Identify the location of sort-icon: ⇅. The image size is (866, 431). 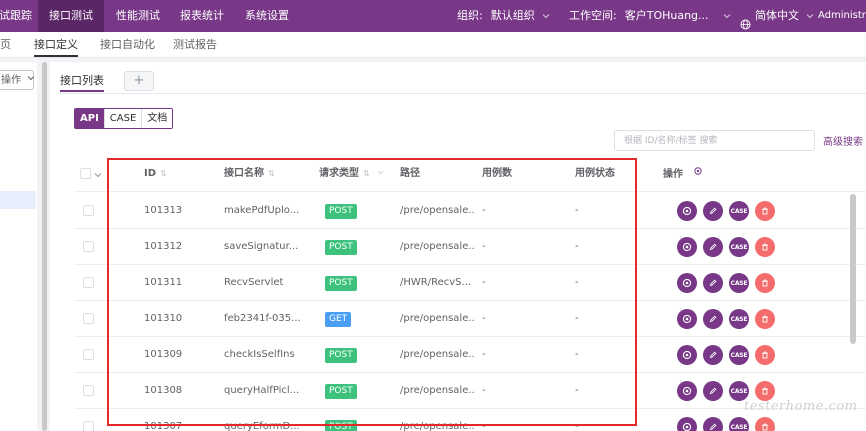
(366, 173).